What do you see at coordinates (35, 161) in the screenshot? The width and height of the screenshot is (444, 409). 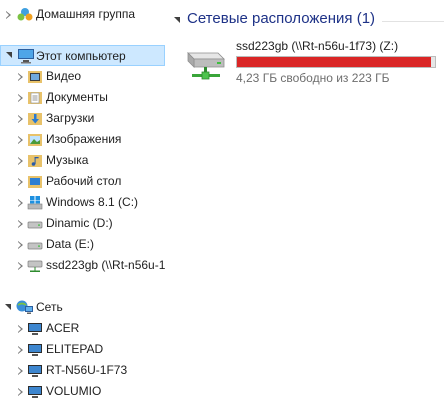 I see `music-folder-icon` at bounding box center [35, 161].